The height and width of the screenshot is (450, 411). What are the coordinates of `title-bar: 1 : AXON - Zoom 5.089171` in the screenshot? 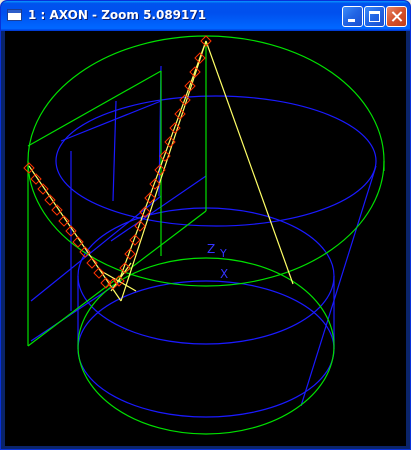 It's located at (205, 16).